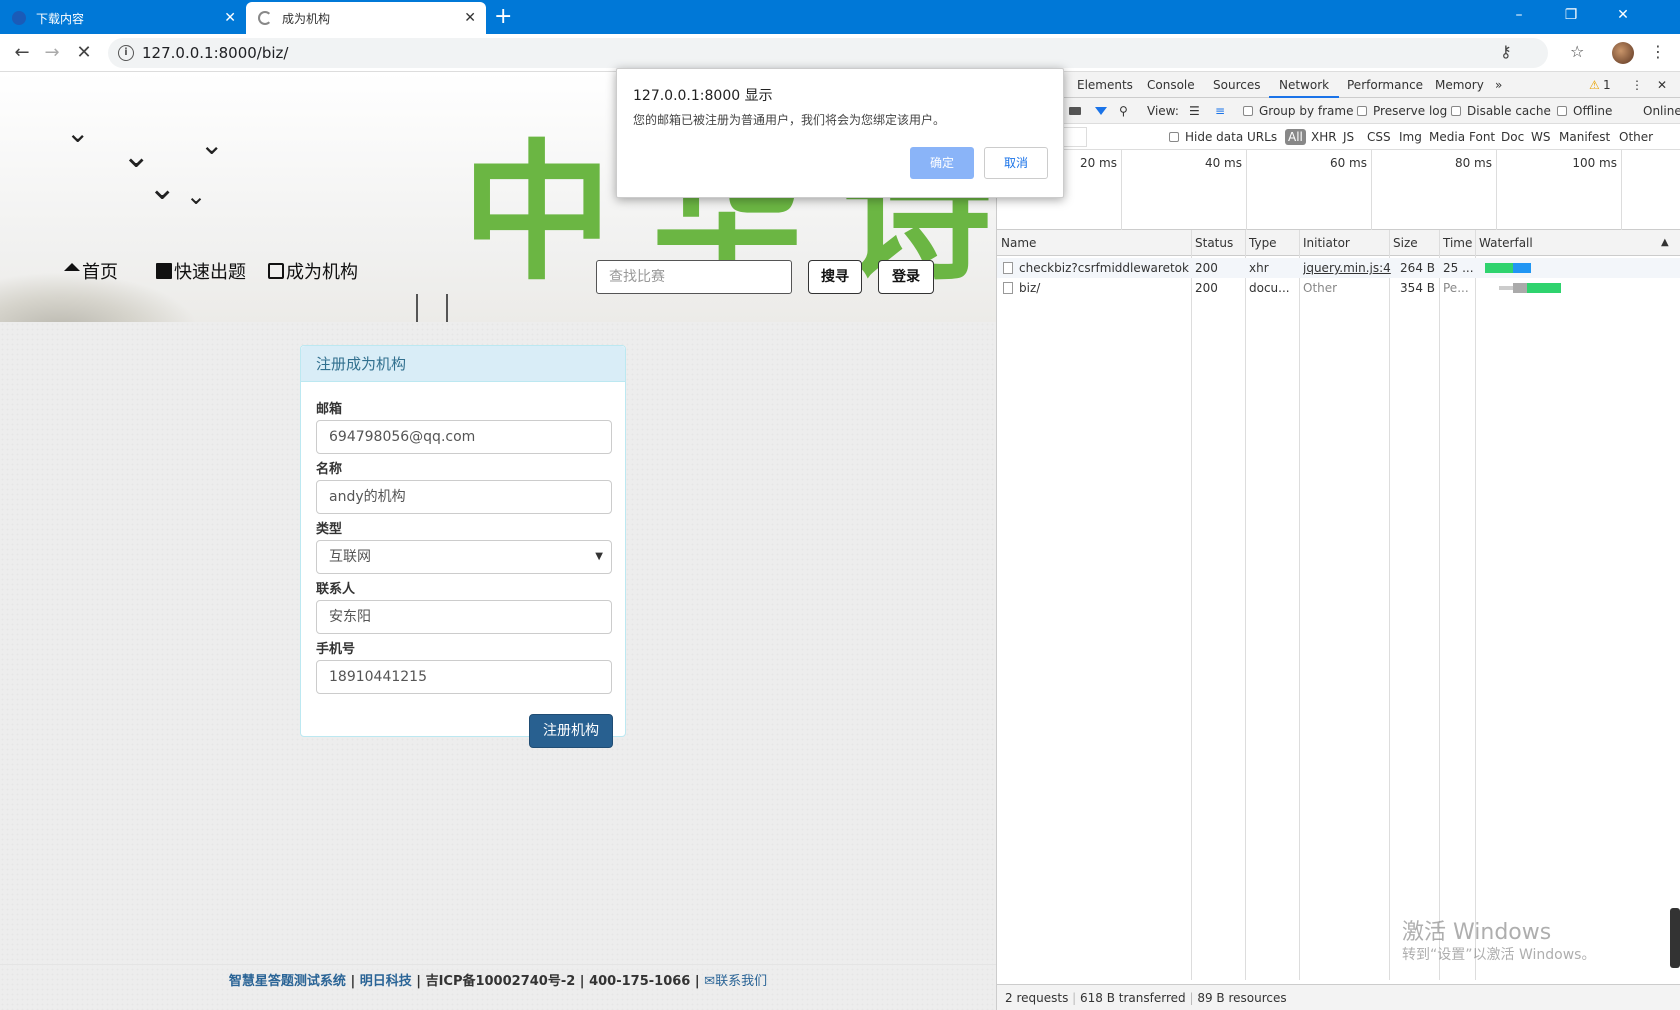  What do you see at coordinates (366, 18) in the screenshot?
I see `tab-become-org: 成为机构 ✕` at bounding box center [366, 18].